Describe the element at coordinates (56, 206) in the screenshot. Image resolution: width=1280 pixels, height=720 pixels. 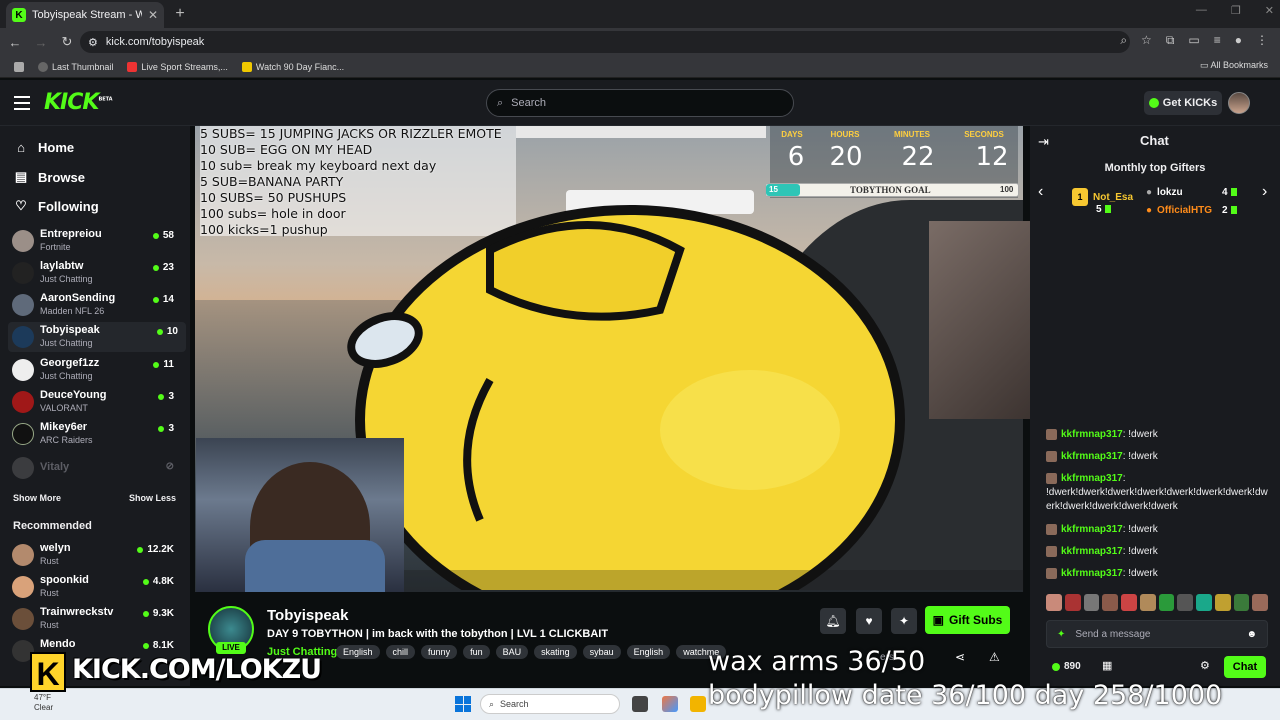
I see `nav-following: ♡ Following` at that location.